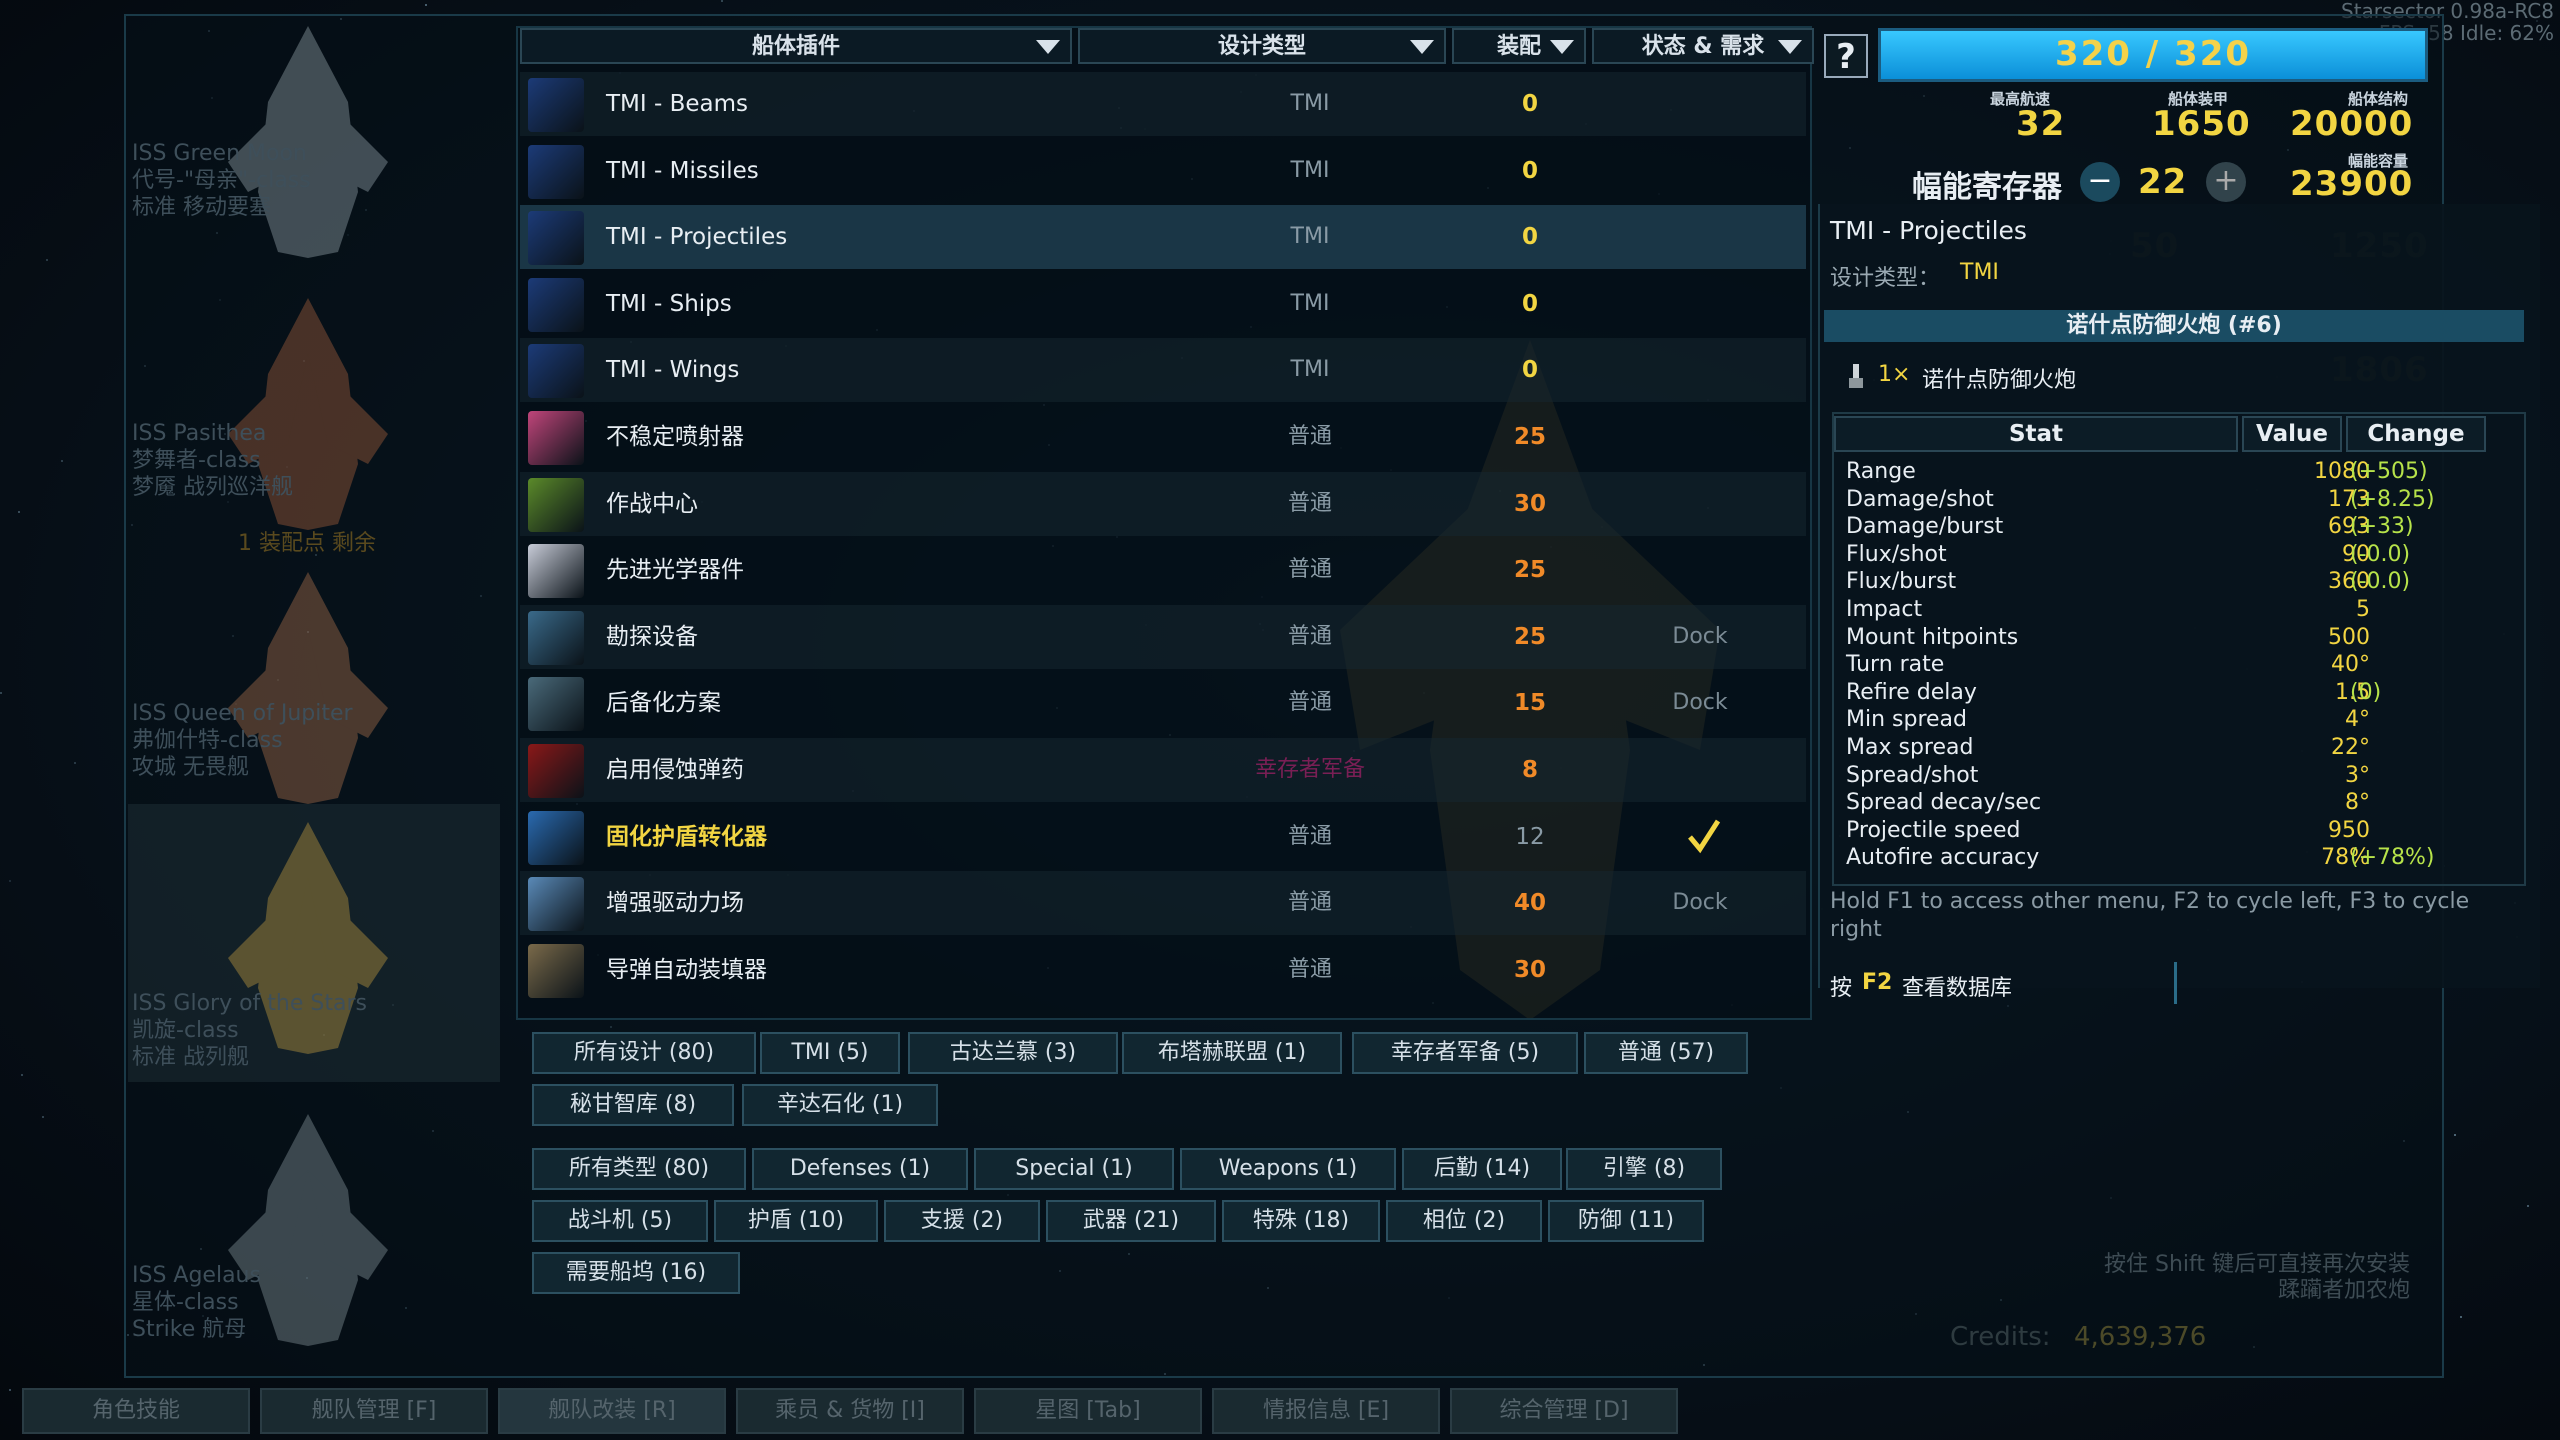 The width and height of the screenshot is (2560, 1440). What do you see at coordinates (2201, 124) in the screenshot?
I see `armor-value: 1650` at bounding box center [2201, 124].